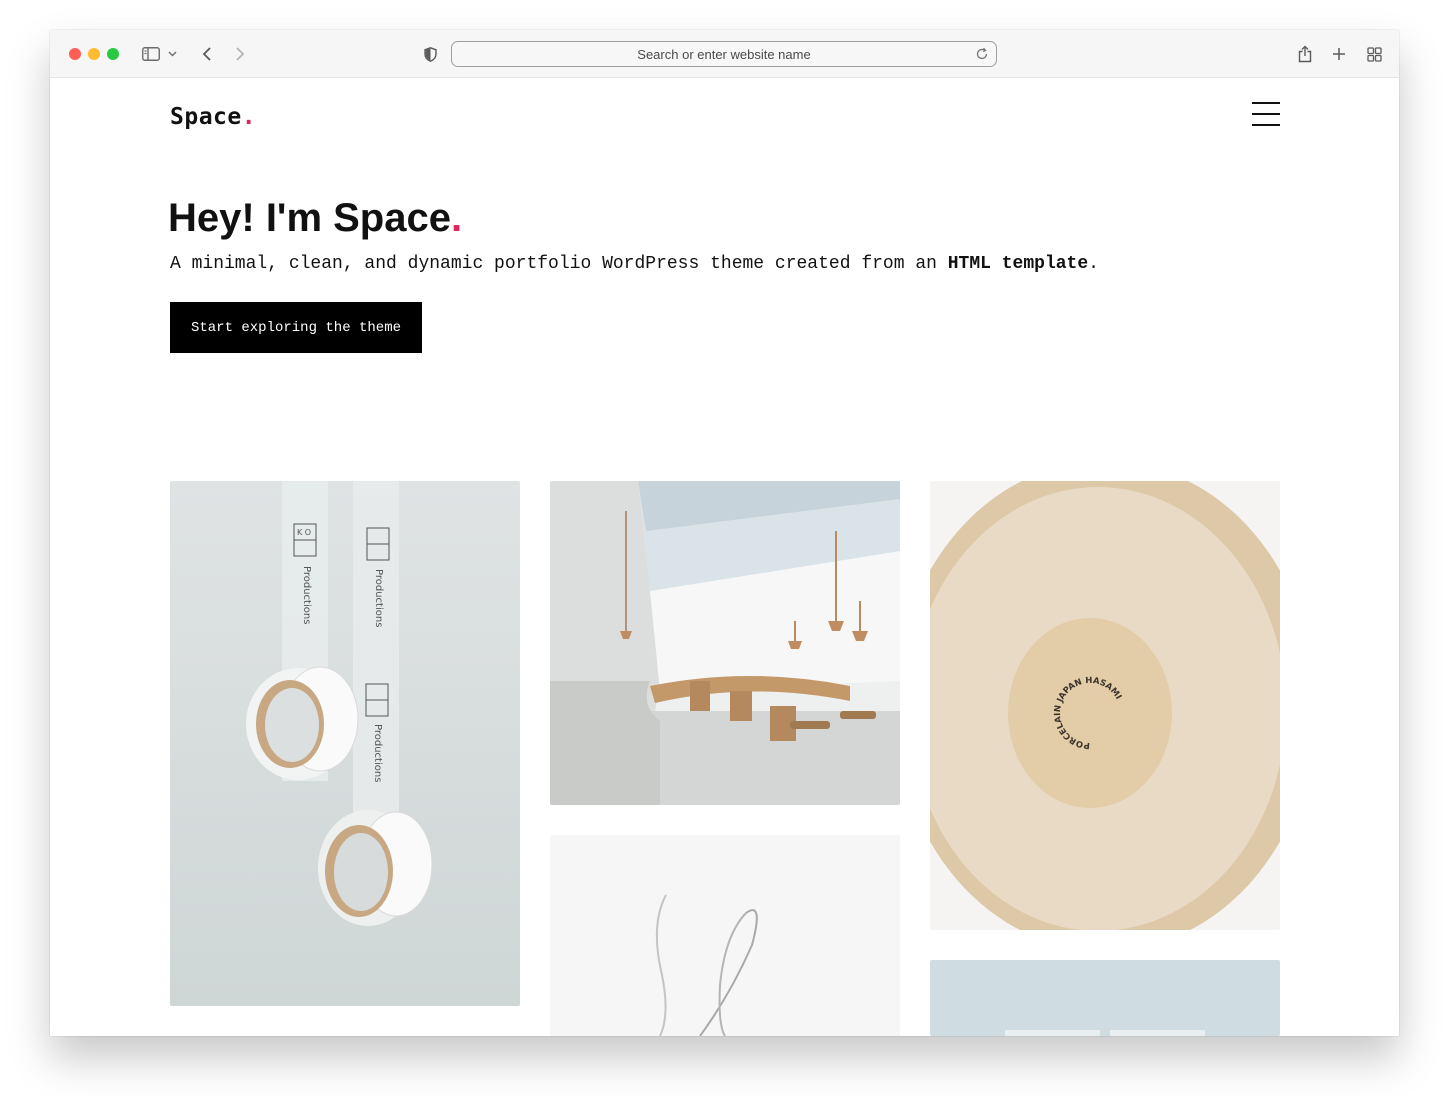 The width and height of the screenshot is (1449, 1096). Describe the element at coordinates (378, 598) in the screenshot. I see `tape-label-2: Productions` at that location.